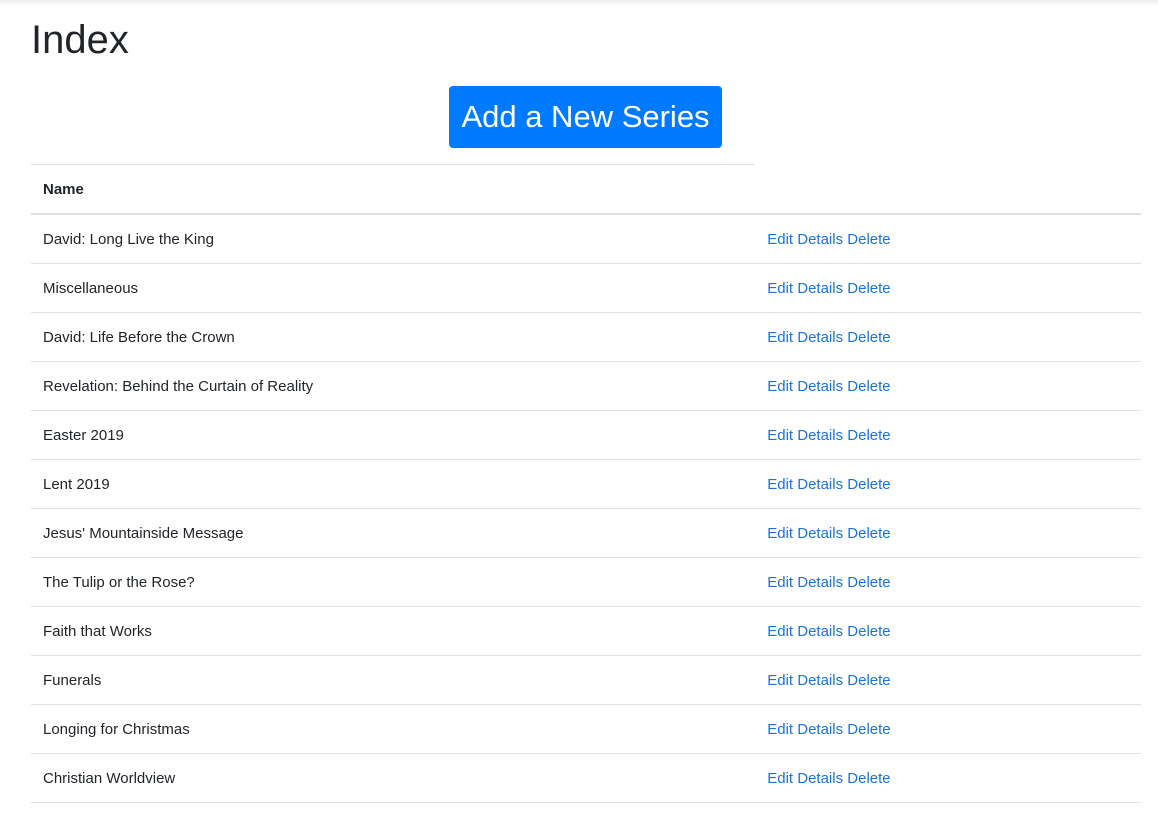 The height and width of the screenshot is (820, 1158). I want to click on series-name-cell: The Tulip or the Rose?, so click(393, 582).